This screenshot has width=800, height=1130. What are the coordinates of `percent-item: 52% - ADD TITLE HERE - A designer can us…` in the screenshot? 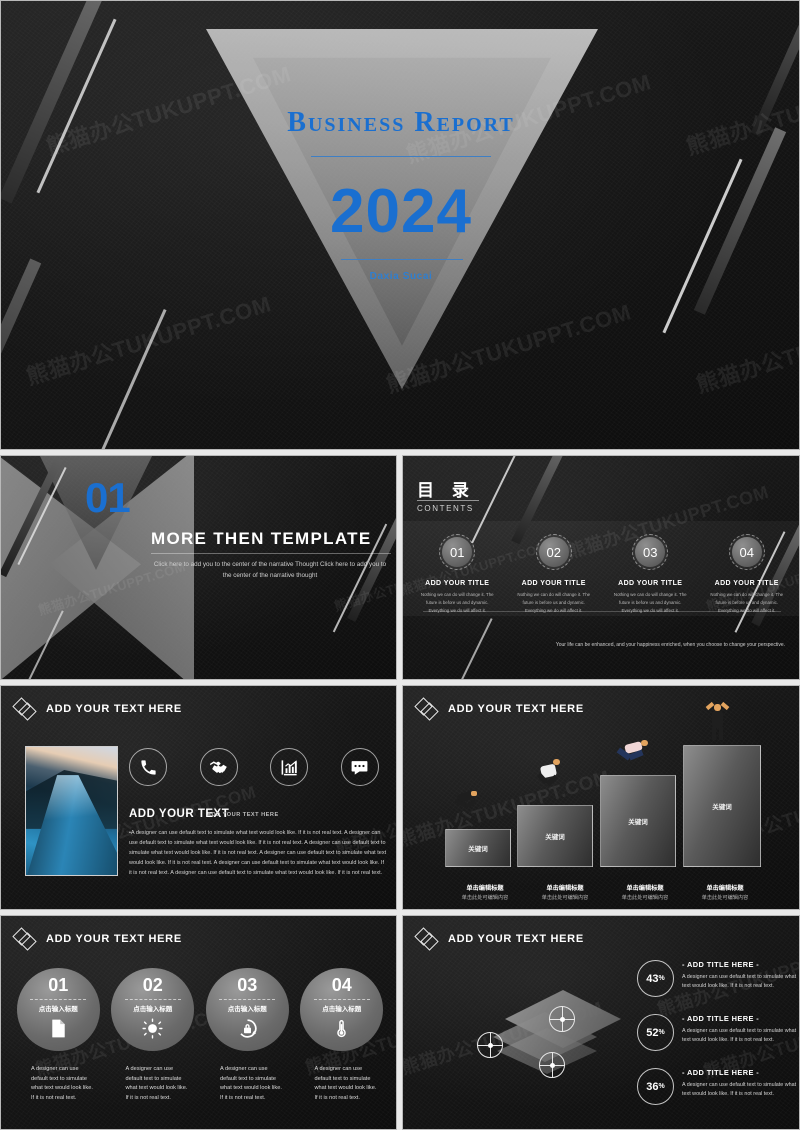 It's located at (717, 1032).